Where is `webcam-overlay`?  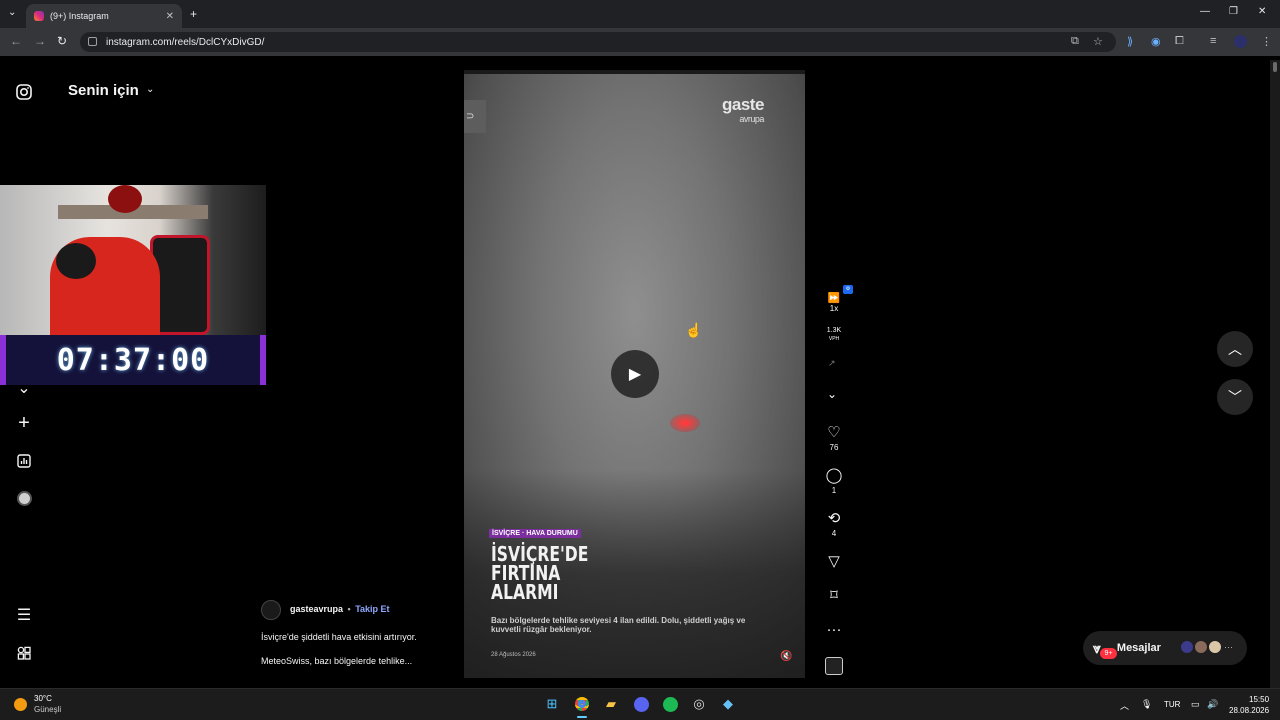 webcam-overlay is located at coordinates (133, 260).